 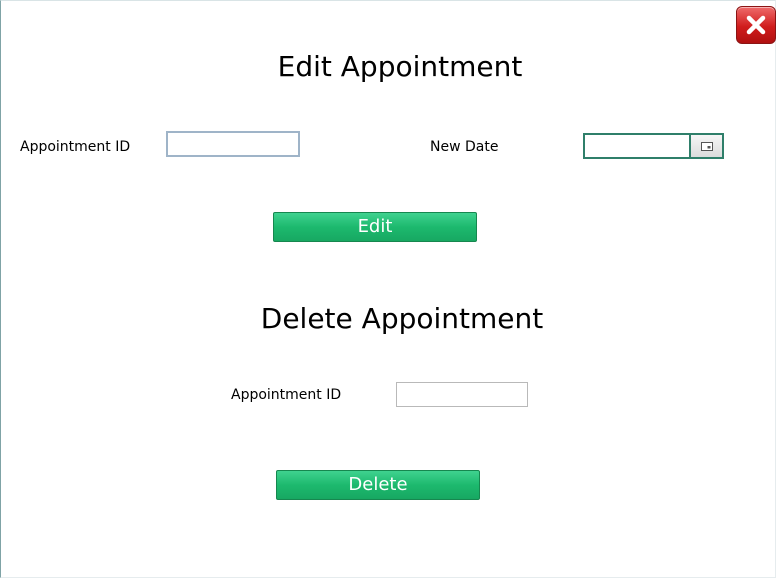 I want to click on date-picker-button, so click(x=706, y=146).